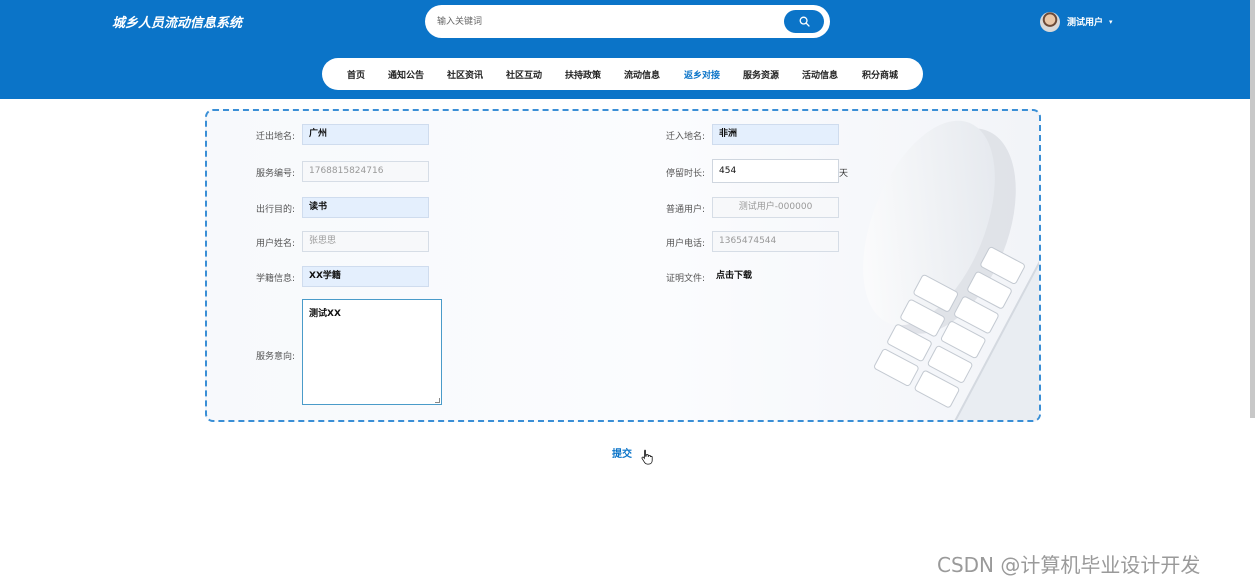 The height and width of the screenshot is (583, 1255). What do you see at coordinates (775, 171) in the screenshot?
I see `stay-duration-input: 454` at bounding box center [775, 171].